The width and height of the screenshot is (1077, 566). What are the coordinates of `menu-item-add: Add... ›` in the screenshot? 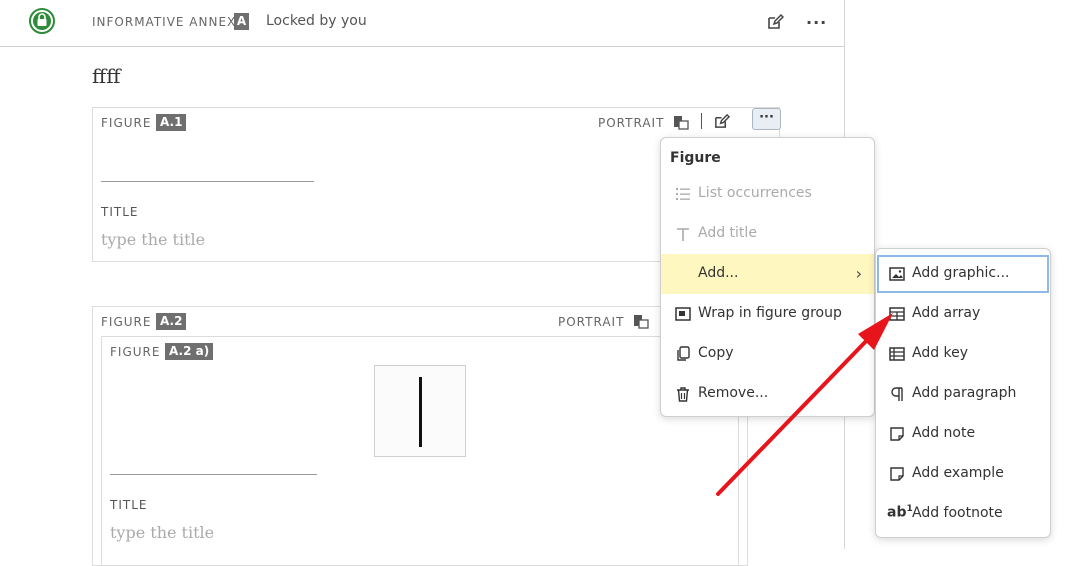 It's located at (767, 274).